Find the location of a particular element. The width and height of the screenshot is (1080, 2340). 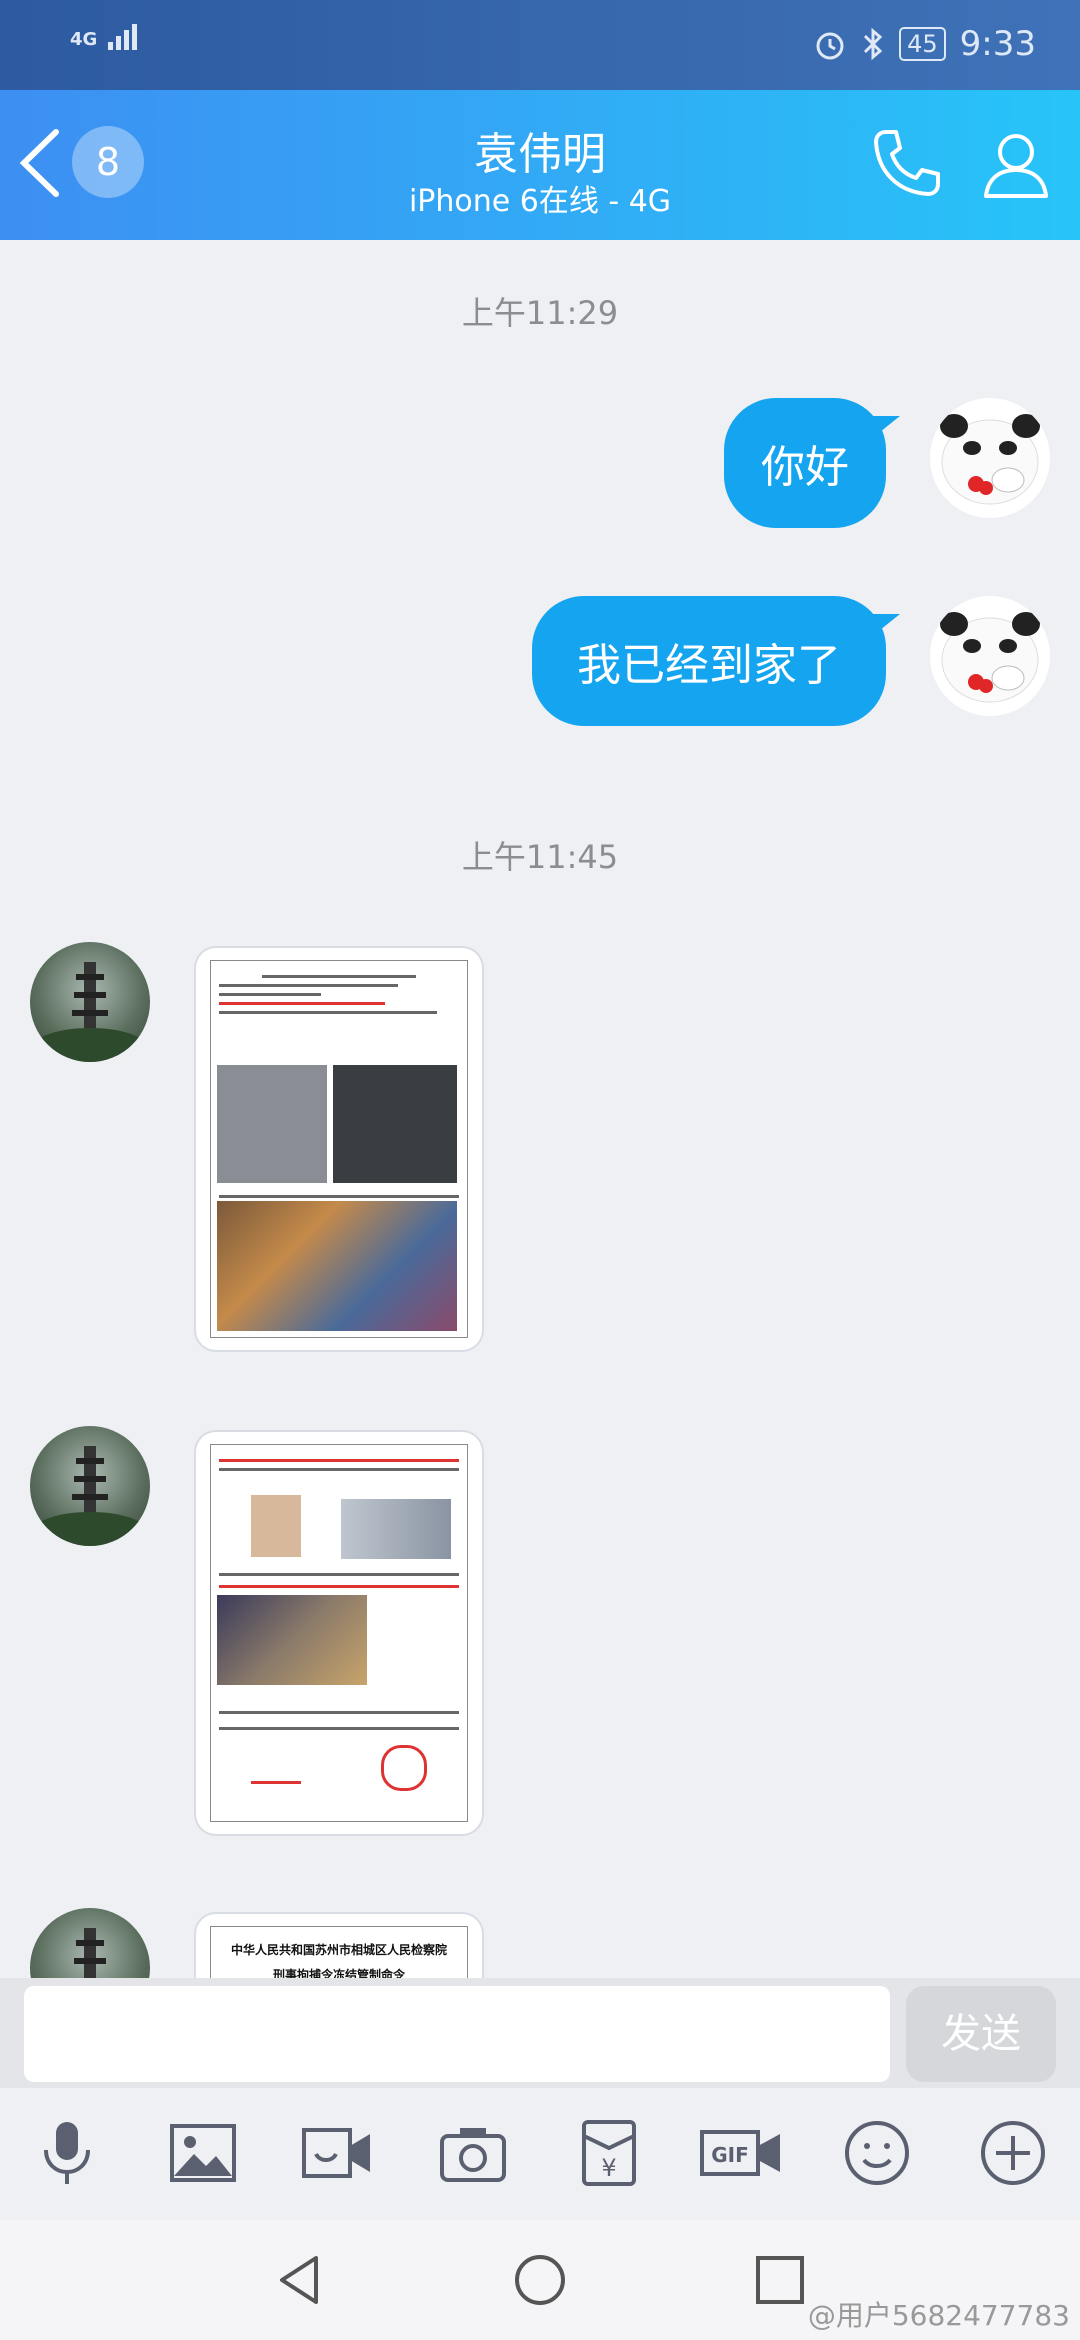

smiley-icon is located at coordinates (877, 2153).